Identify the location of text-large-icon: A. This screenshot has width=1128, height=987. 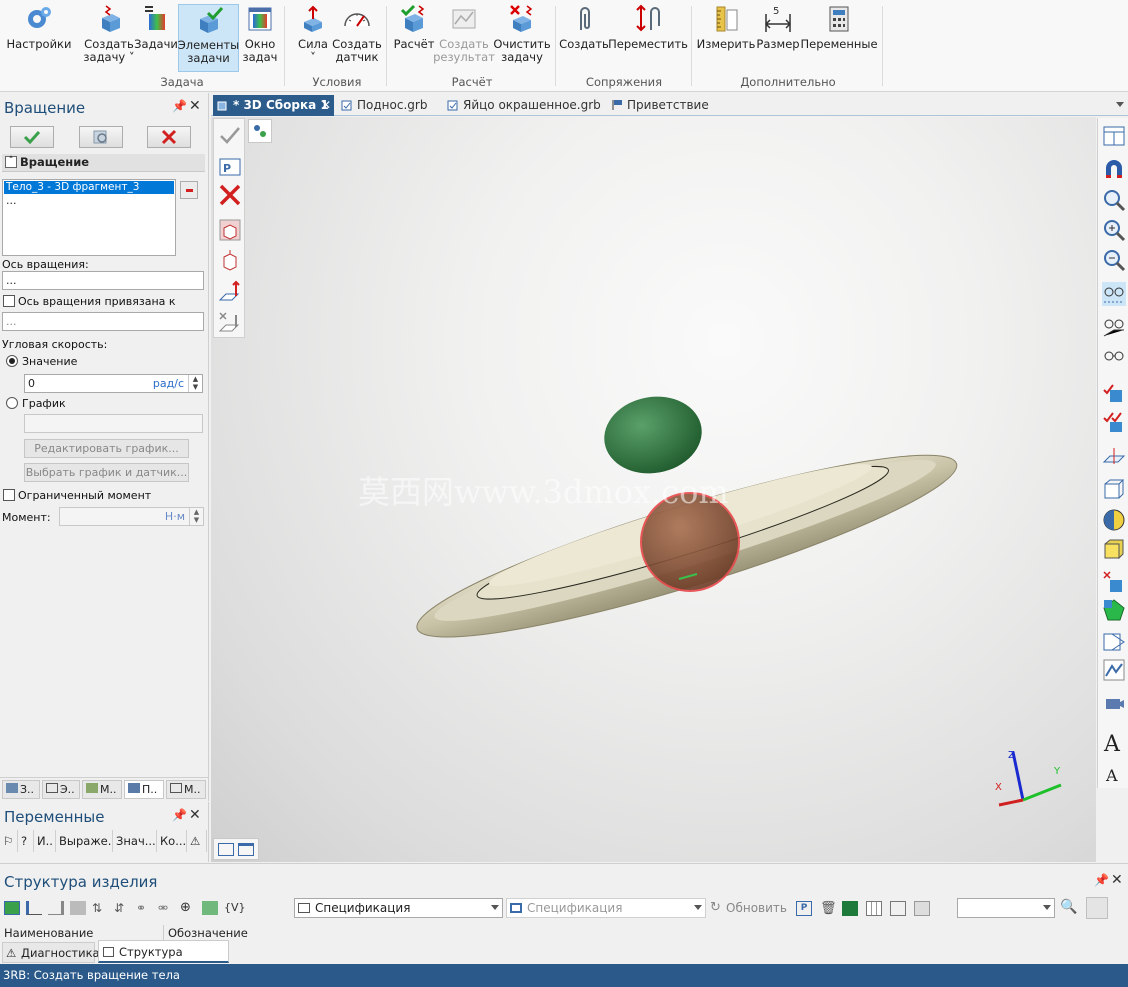
(1114, 742).